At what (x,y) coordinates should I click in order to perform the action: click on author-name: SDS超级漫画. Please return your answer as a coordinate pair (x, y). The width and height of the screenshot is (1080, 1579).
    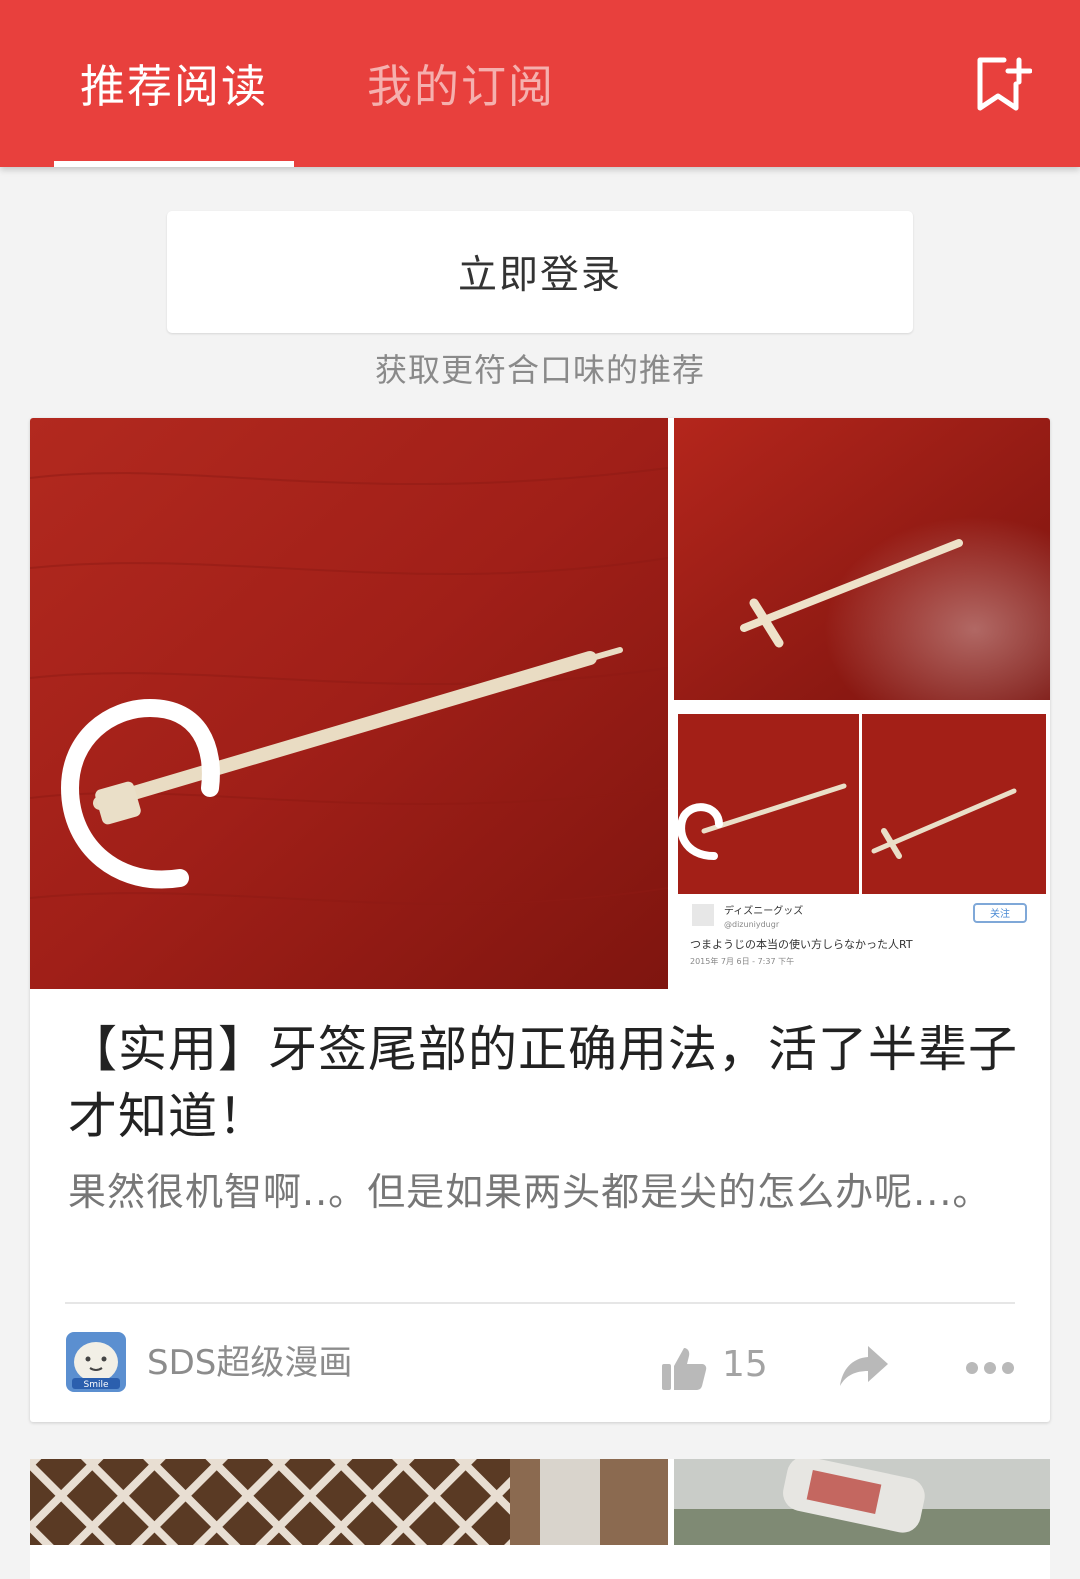
    Looking at the image, I should click on (249, 1363).